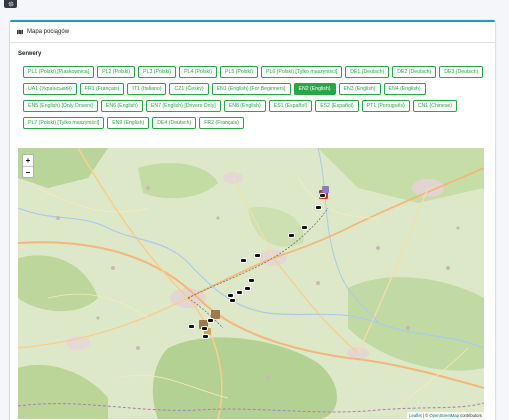 The width and height of the screenshot is (509, 420). What do you see at coordinates (404, 89) in the screenshot?
I see `server-button: EN4 (English)` at bounding box center [404, 89].